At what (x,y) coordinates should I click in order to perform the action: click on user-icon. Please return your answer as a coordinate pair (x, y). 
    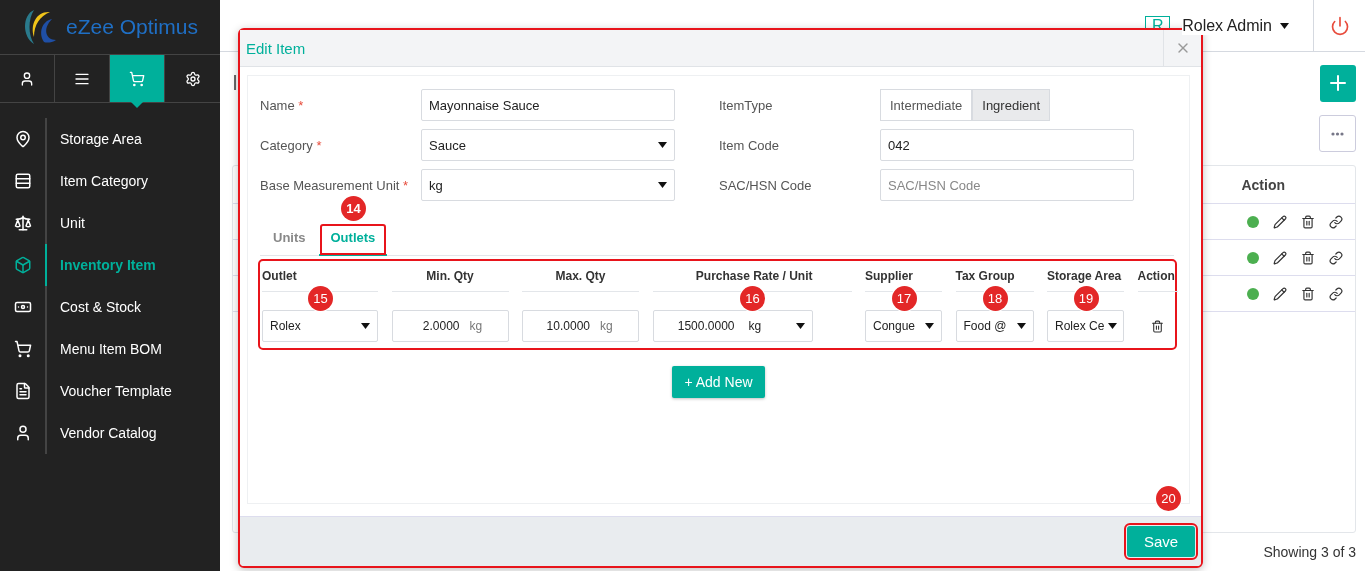
    Looking at the image, I should click on (27, 78).